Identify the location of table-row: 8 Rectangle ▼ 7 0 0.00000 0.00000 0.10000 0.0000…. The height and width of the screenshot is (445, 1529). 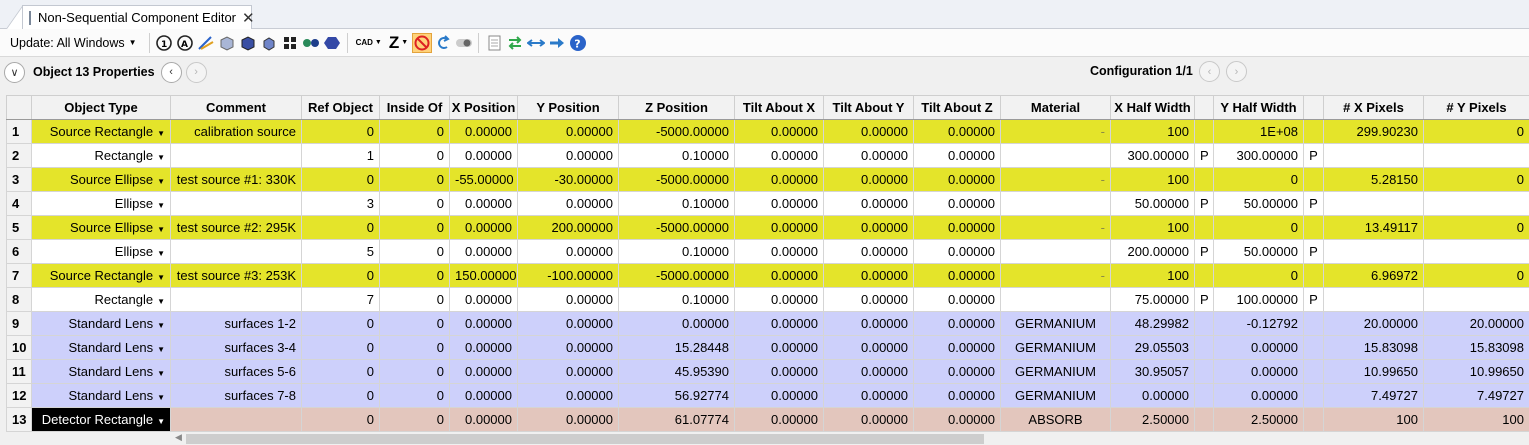
(767, 299).